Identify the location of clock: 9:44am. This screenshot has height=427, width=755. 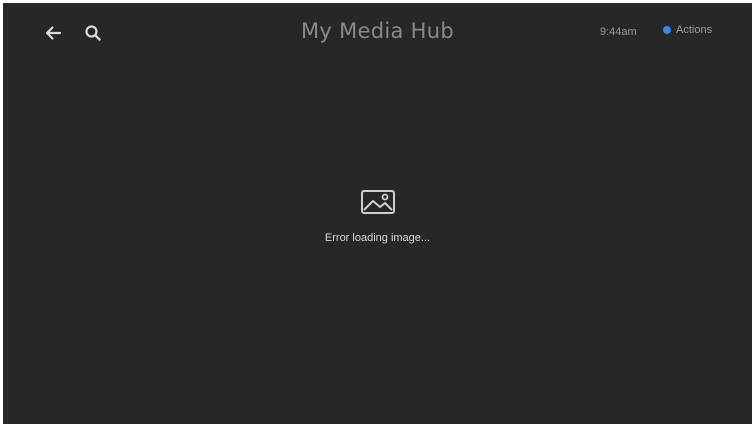
(618, 32).